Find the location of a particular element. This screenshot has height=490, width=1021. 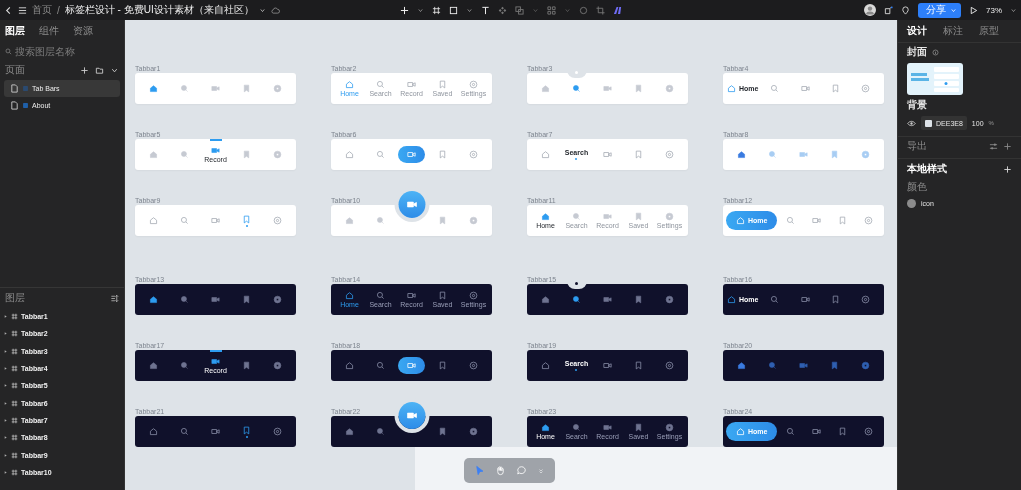

section-title: 颜色 is located at coordinates (917, 187).